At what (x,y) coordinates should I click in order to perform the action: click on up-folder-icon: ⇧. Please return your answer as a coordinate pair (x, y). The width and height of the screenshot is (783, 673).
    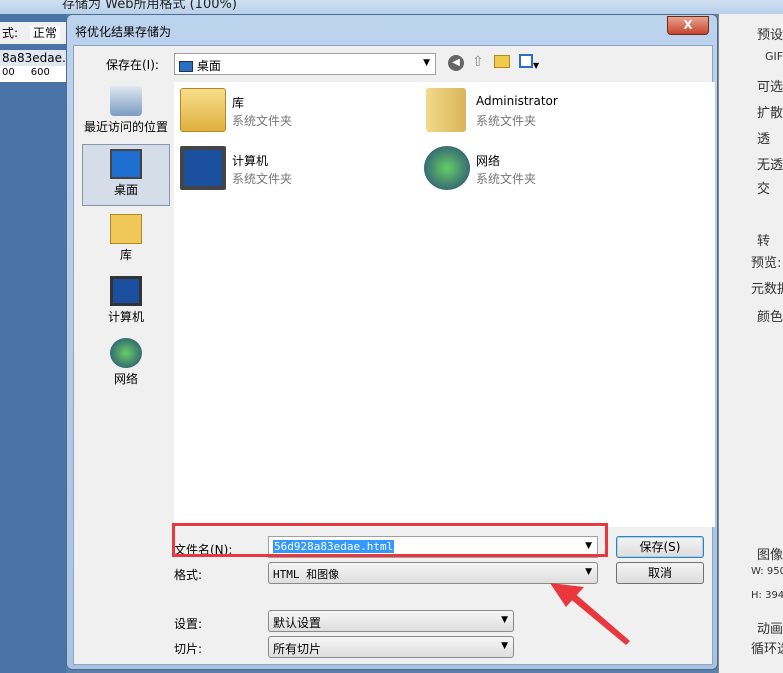
    Looking at the image, I should click on (478, 62).